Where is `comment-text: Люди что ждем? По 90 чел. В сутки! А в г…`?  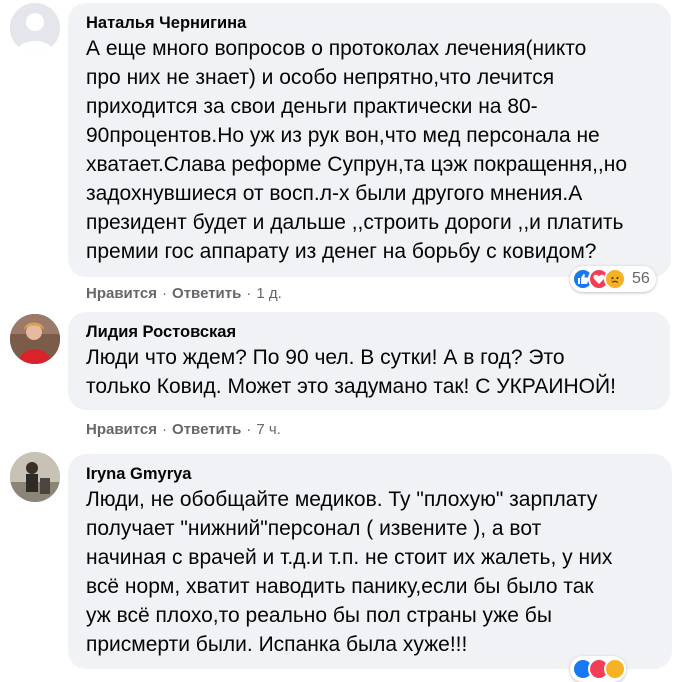 comment-text: Люди что ждем? По 90 чел. В сутки! А в г… is located at coordinates (351, 372).